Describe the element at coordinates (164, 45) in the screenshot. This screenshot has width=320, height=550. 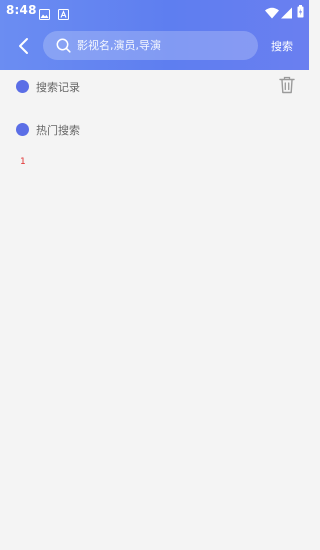
I see `search-input` at that location.